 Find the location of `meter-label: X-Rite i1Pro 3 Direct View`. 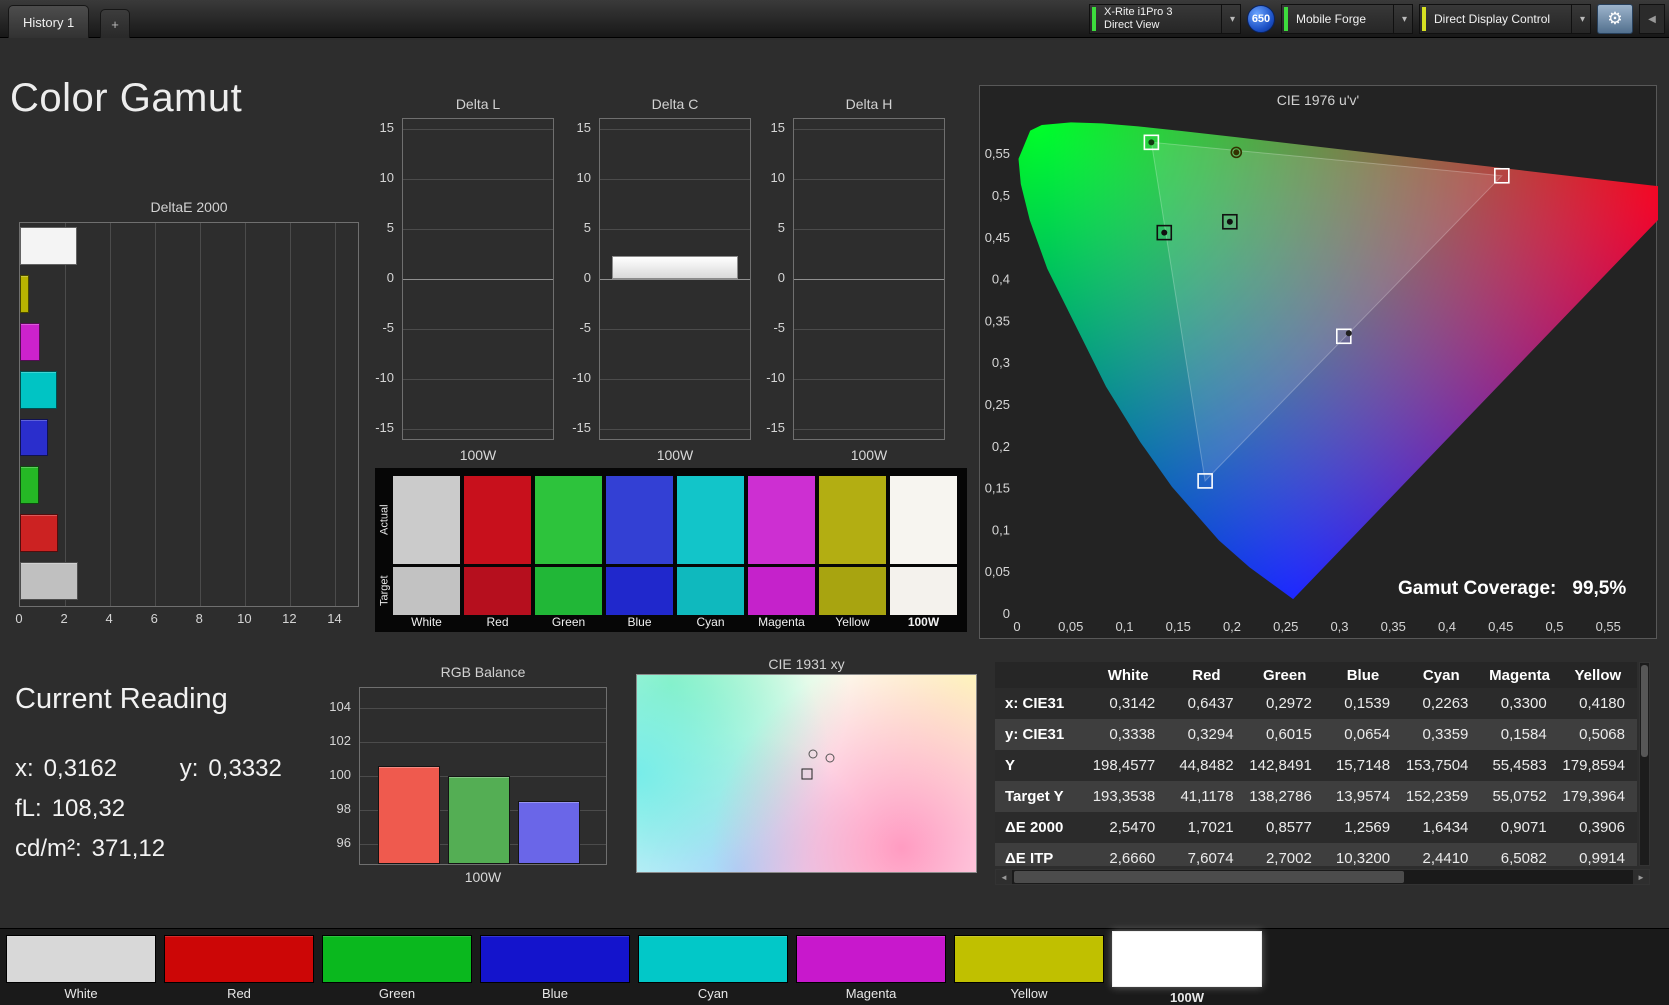

meter-label: X-Rite i1Pro 3 Direct View is located at coordinates (1138, 18).